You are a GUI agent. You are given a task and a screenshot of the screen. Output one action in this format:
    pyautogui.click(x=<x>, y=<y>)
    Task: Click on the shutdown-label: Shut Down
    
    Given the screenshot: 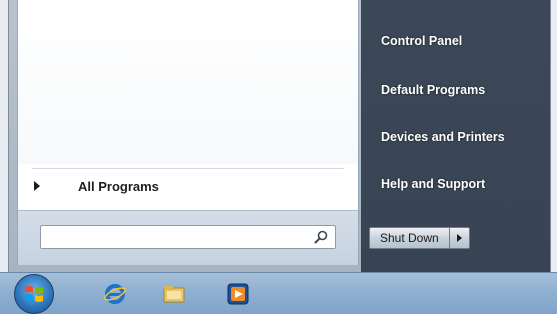 What is the action you would take?
    pyautogui.click(x=409, y=238)
    